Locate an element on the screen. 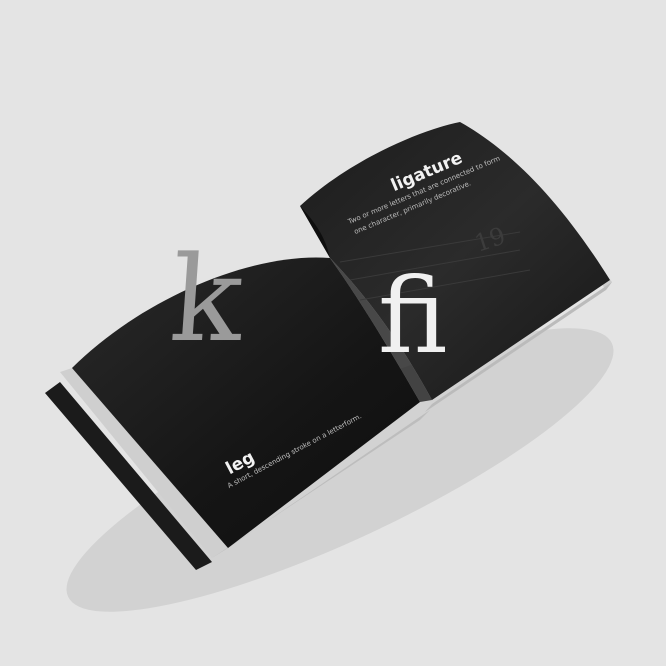 The width and height of the screenshot is (666, 666). glyph-fi: fi is located at coordinates (412, 316).